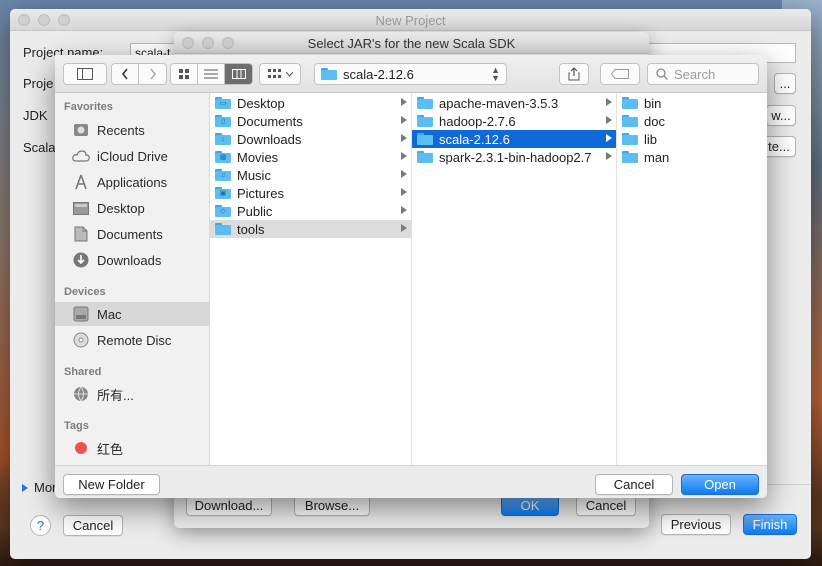 The width and height of the screenshot is (822, 566). What do you see at coordinates (223, 139) in the screenshot?
I see `downloads-folder-icon: ↓` at bounding box center [223, 139].